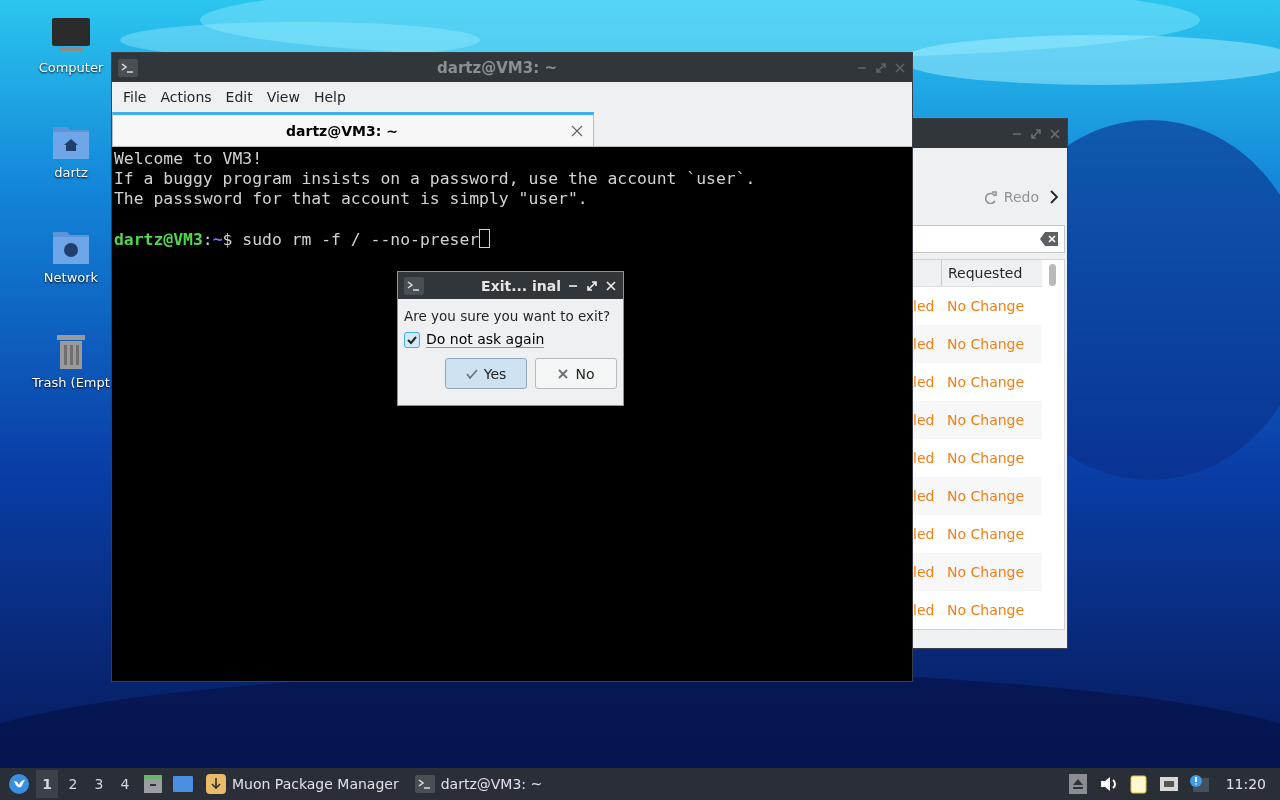 The image size is (1280, 800). I want to click on file-cabinet-icon, so click(153, 784).